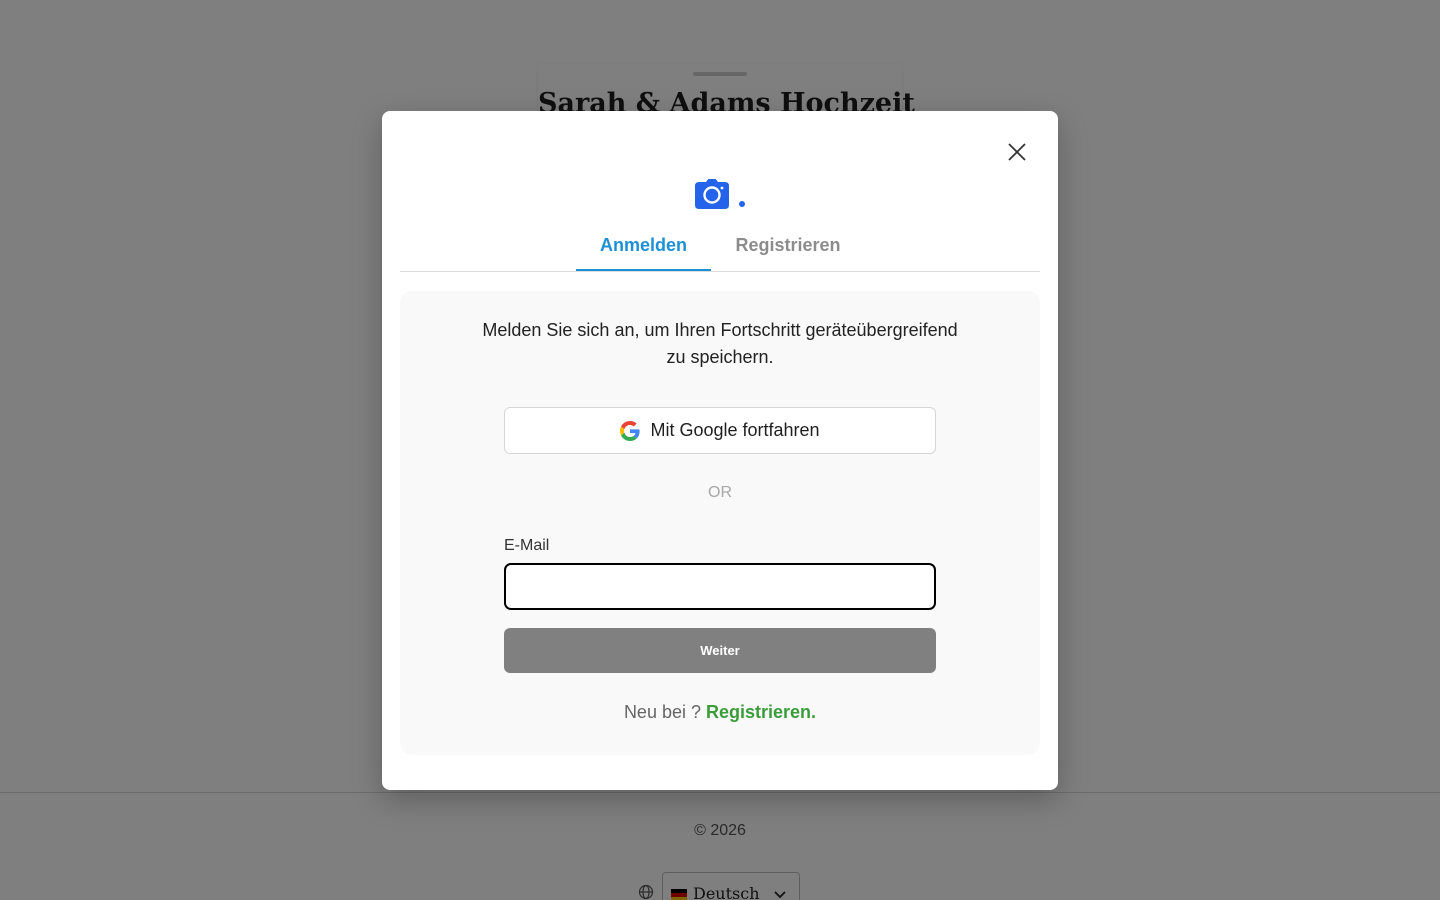 The image size is (1440, 900). I want to click on signup-prefix: Neu bei ?, so click(662, 712).